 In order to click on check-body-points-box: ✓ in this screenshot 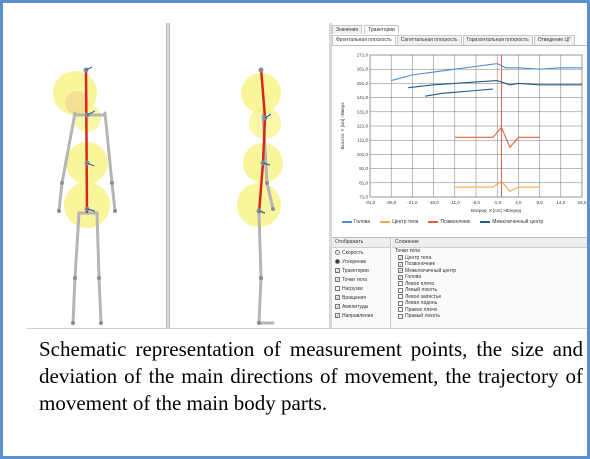, I will do `click(337, 279)`.